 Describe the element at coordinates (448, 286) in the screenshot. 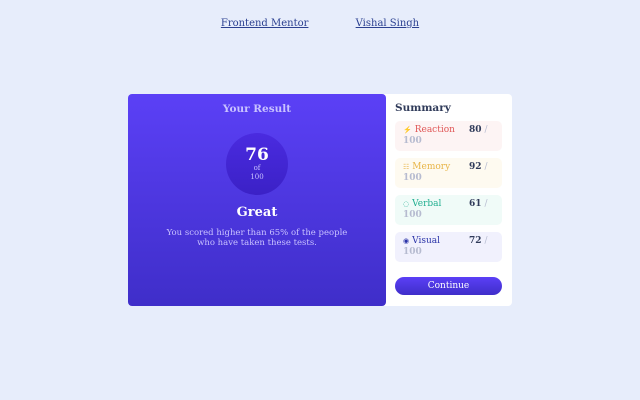

I see `continue-button: Continue` at that location.